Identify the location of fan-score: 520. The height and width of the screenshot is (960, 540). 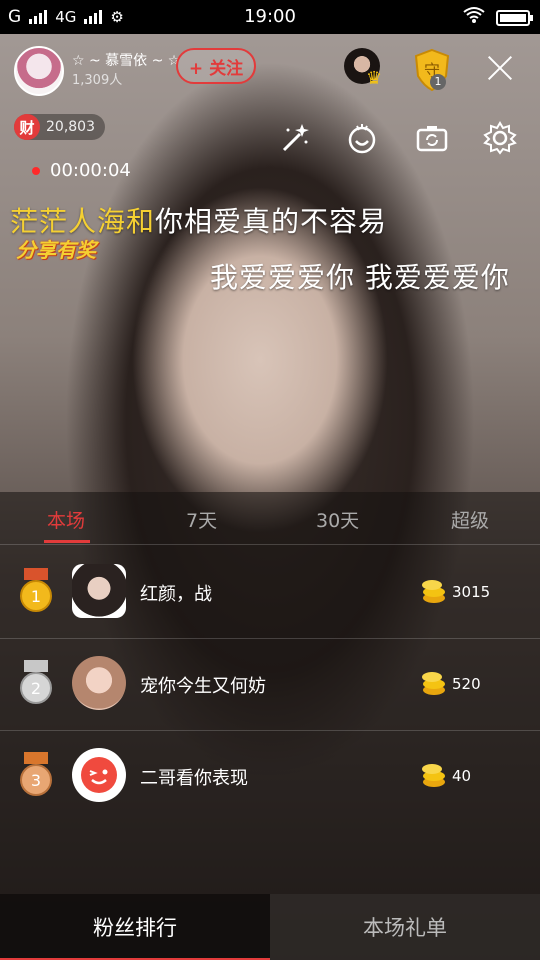
(466, 684).